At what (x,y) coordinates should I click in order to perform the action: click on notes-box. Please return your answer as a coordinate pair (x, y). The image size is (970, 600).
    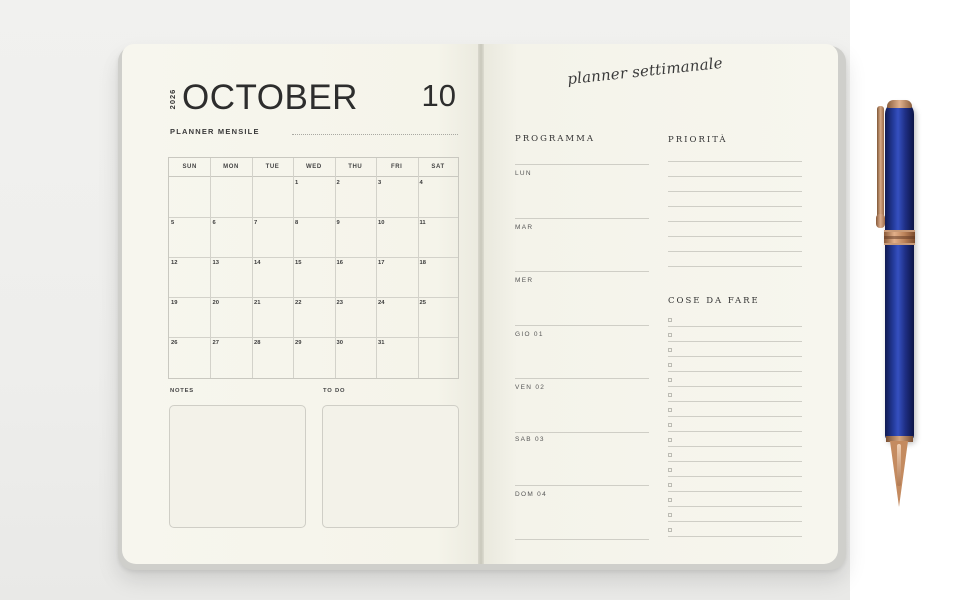
    Looking at the image, I should click on (237, 466).